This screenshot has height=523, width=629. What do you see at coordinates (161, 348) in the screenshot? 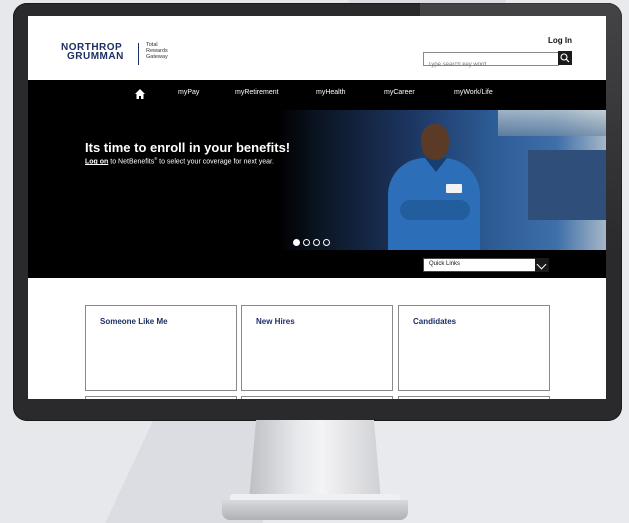
I see `card-someone-like-me: Someone Like Me` at bounding box center [161, 348].